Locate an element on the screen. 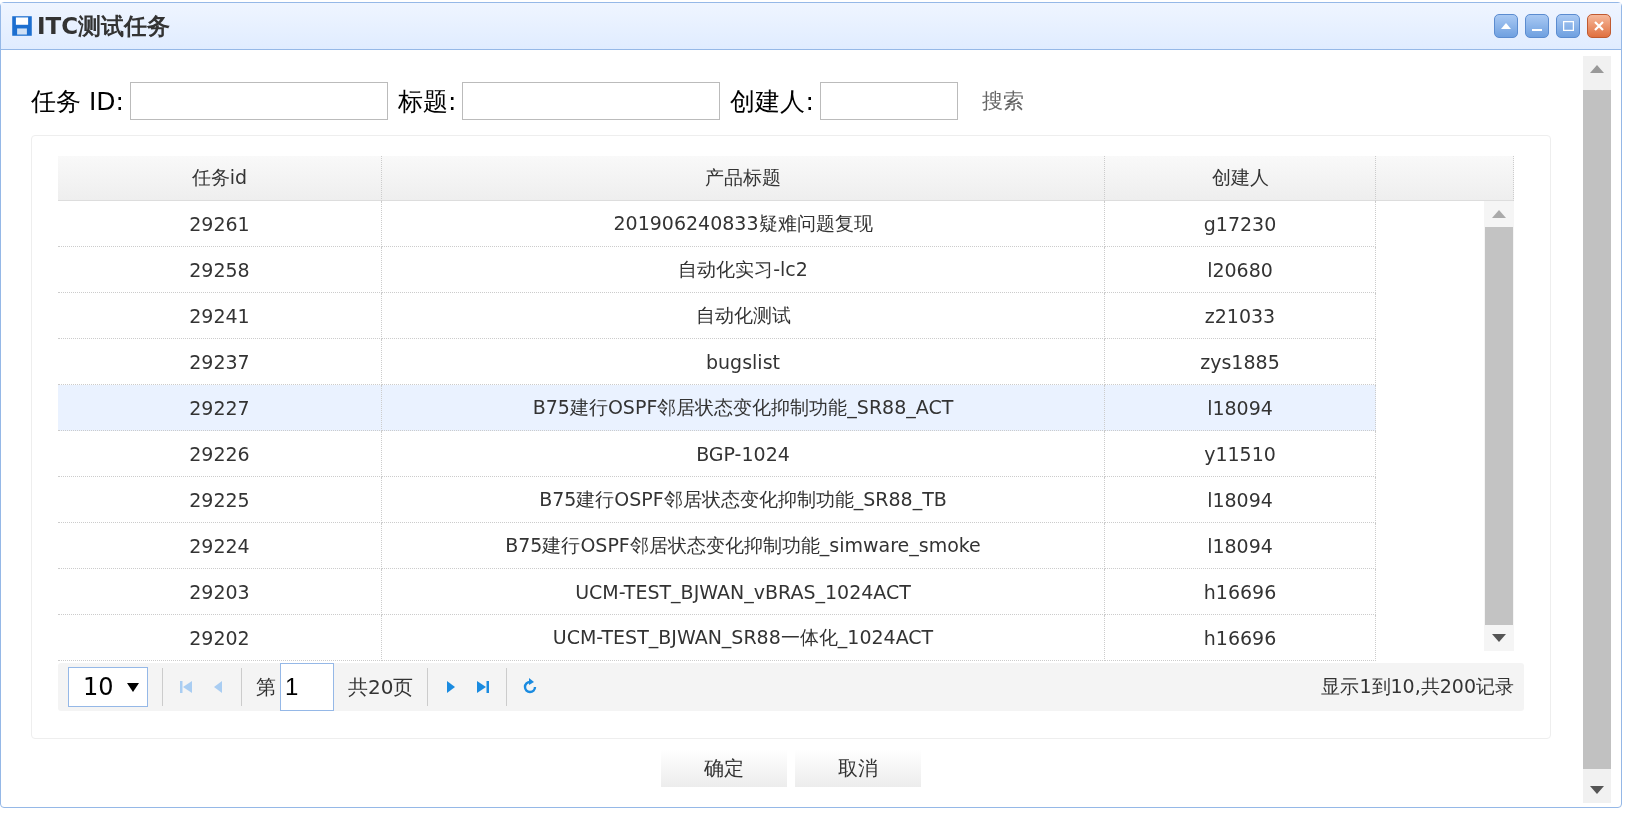 The height and width of the screenshot is (818, 1635). maximize-button is located at coordinates (1568, 26).